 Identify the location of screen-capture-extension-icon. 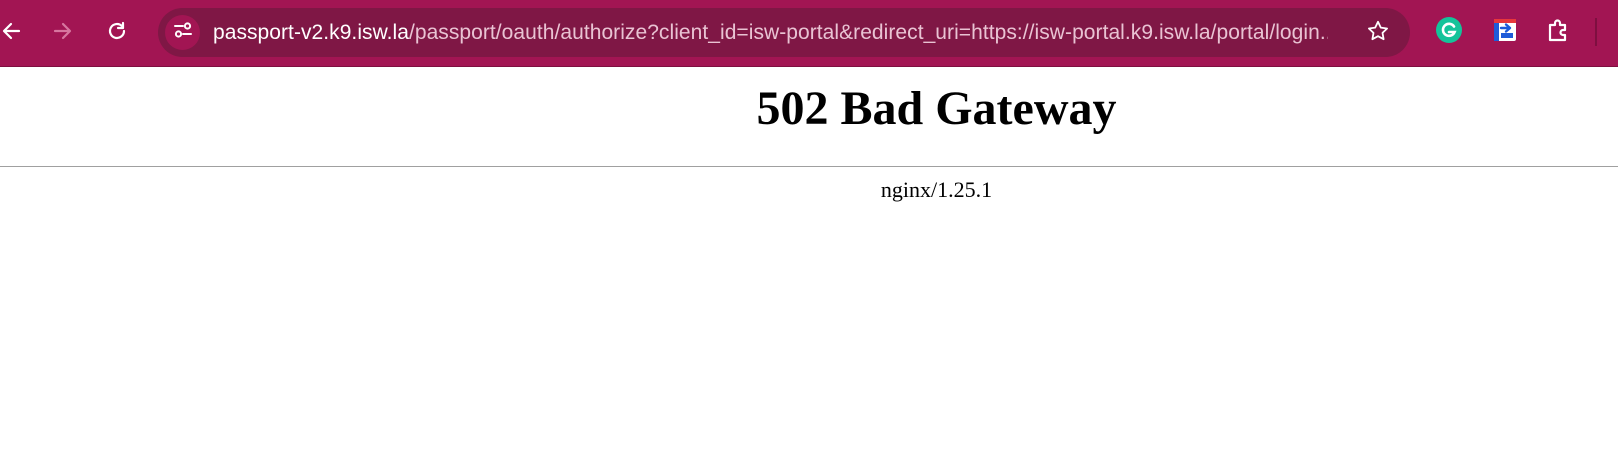
(1505, 32).